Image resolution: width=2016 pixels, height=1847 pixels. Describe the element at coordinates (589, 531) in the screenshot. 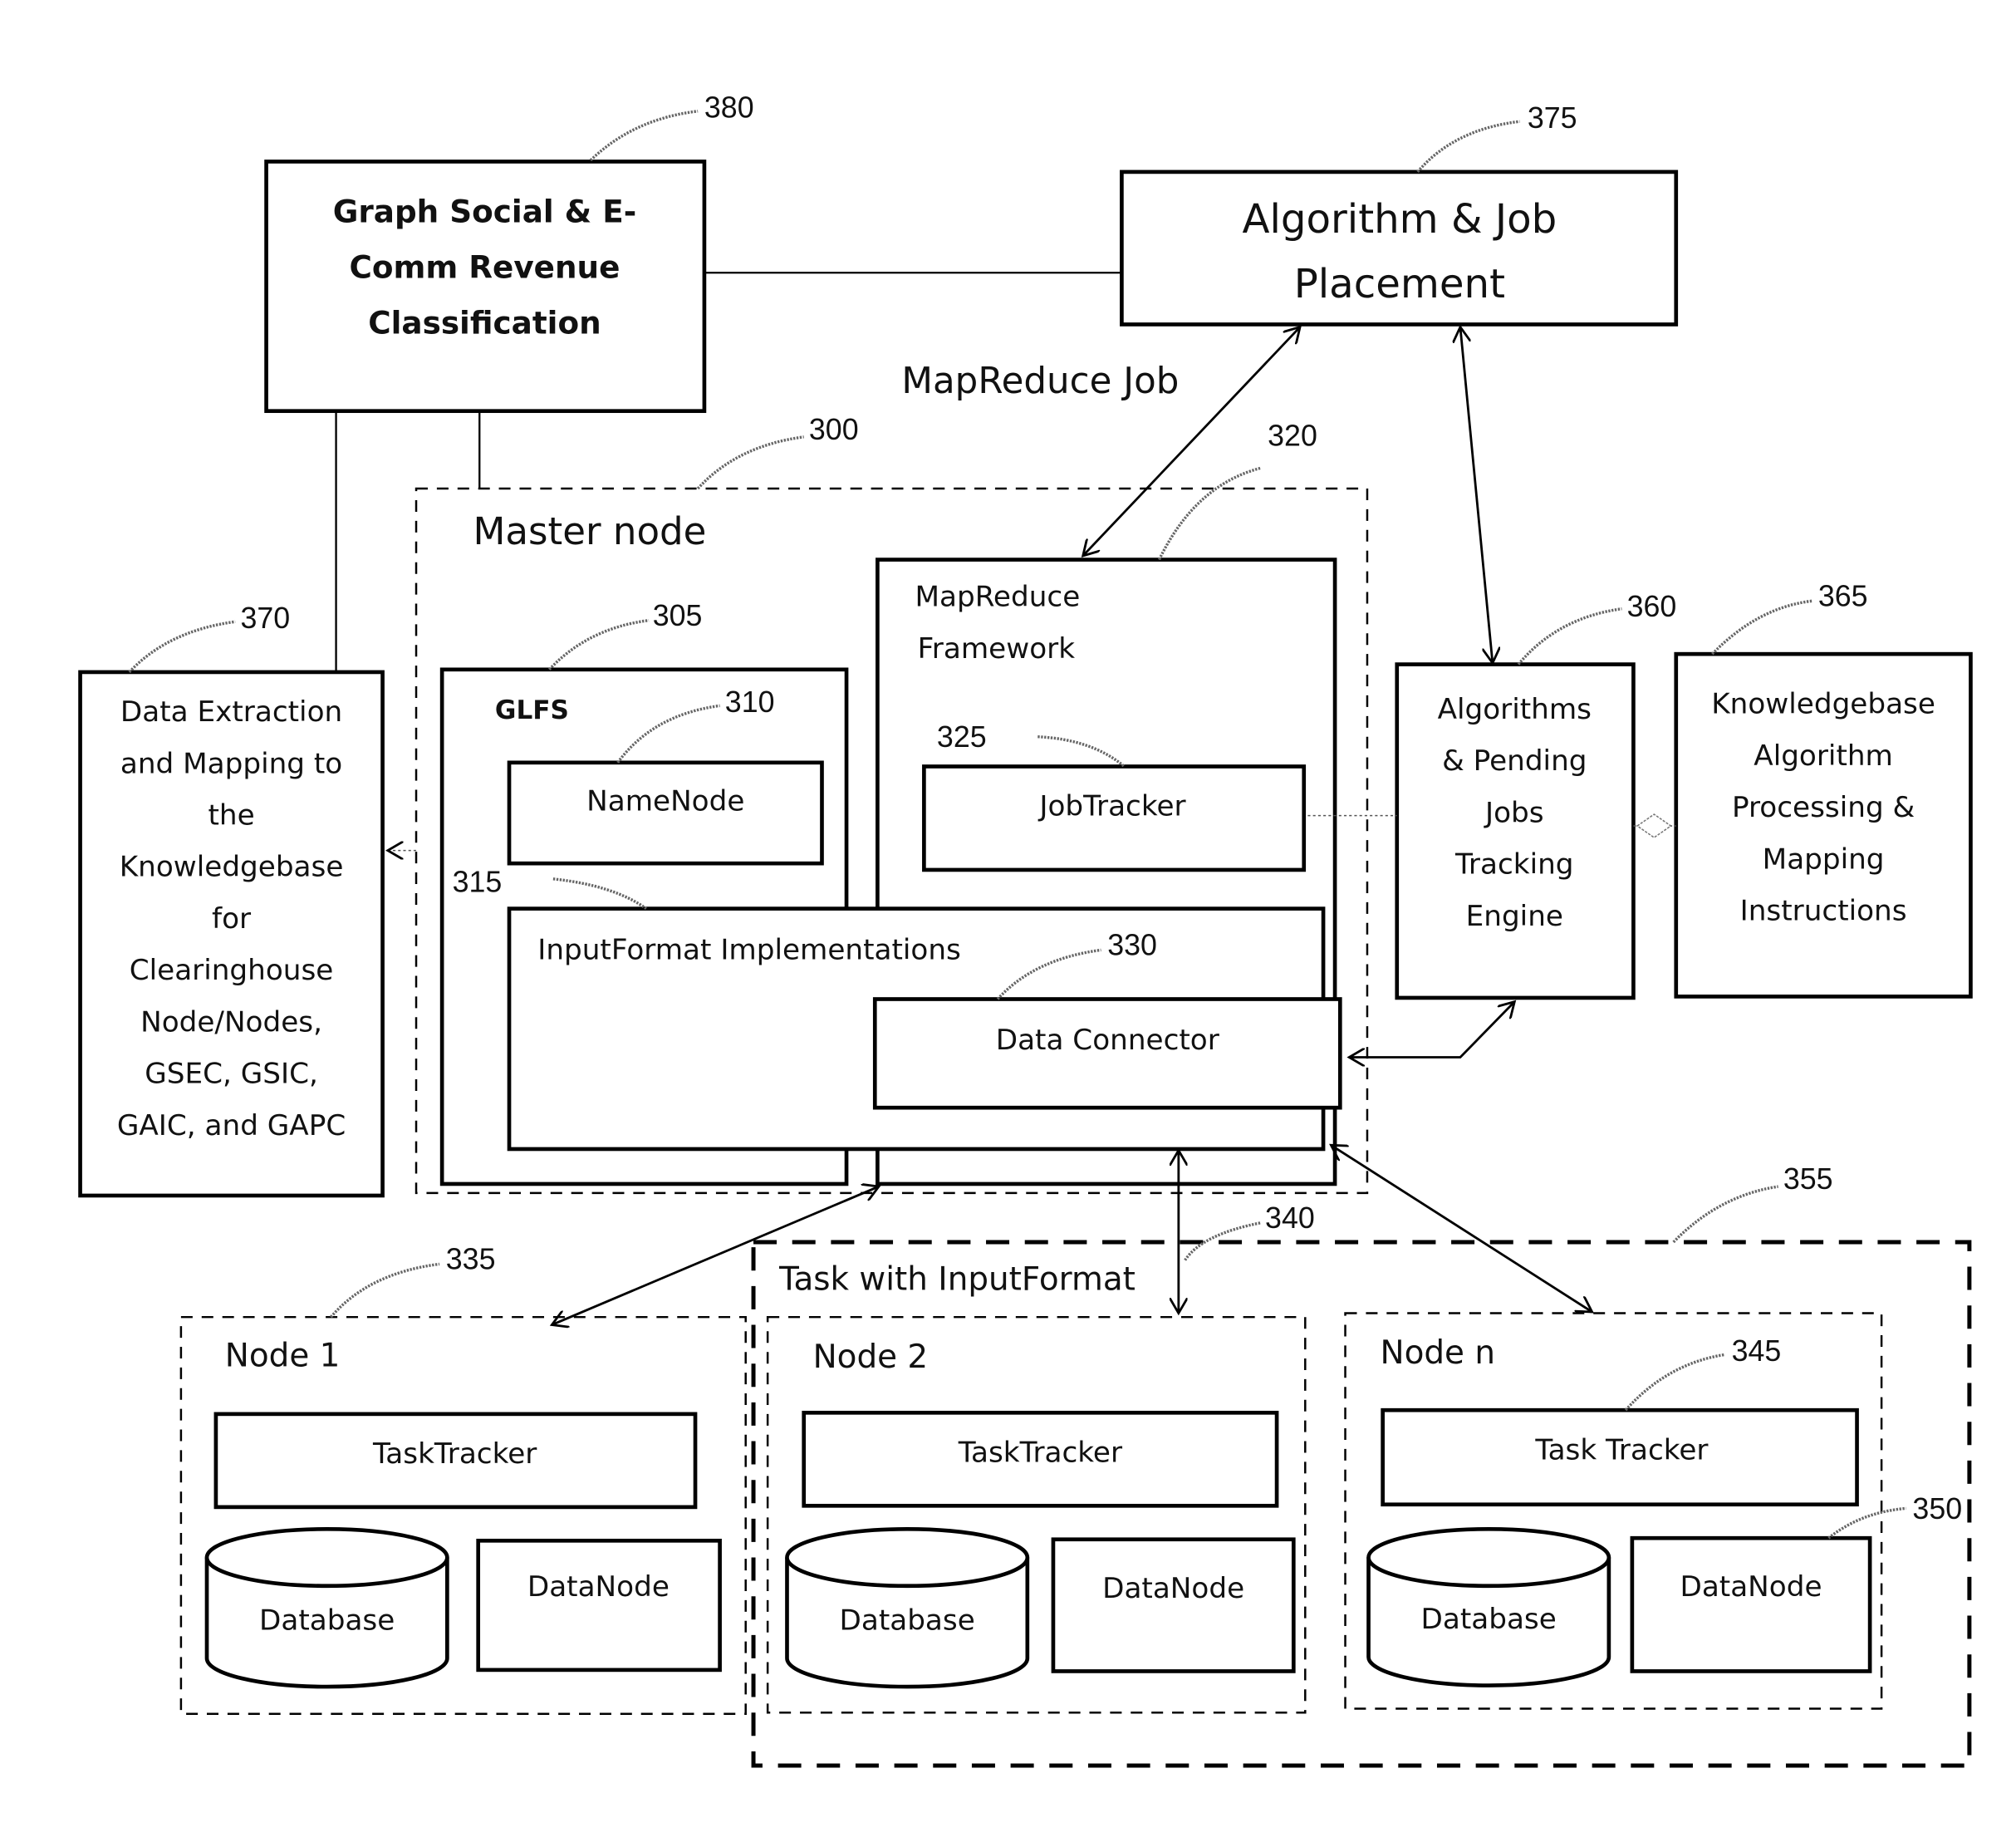

I see `master-node-label: Master node` at that location.